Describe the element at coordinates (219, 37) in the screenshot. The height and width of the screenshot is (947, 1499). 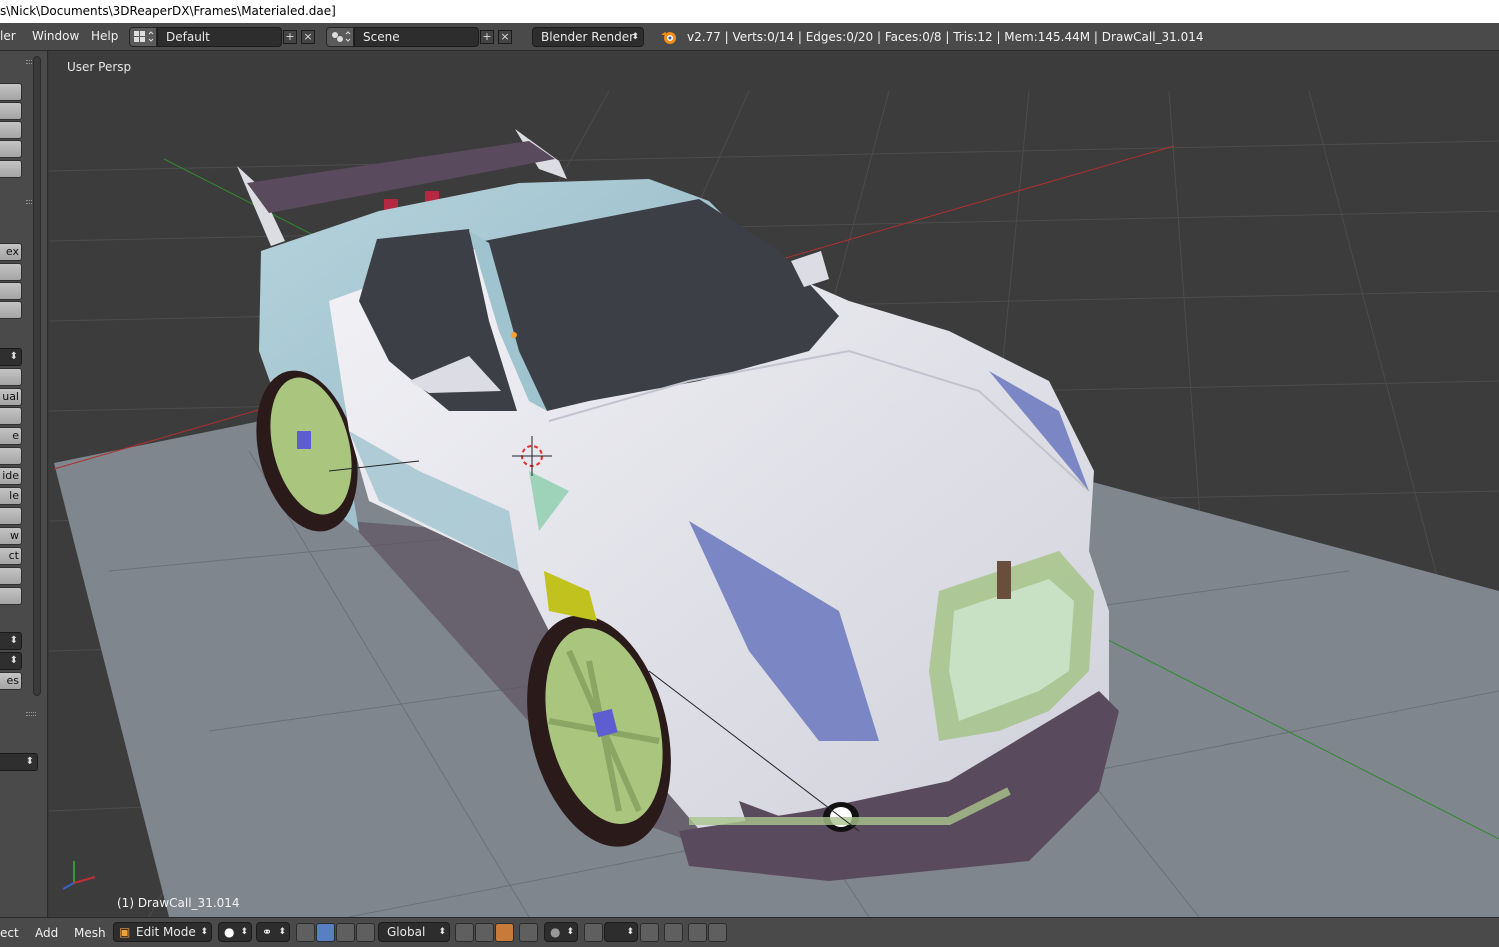
I see `screen-layout-dropdown: Default` at that location.